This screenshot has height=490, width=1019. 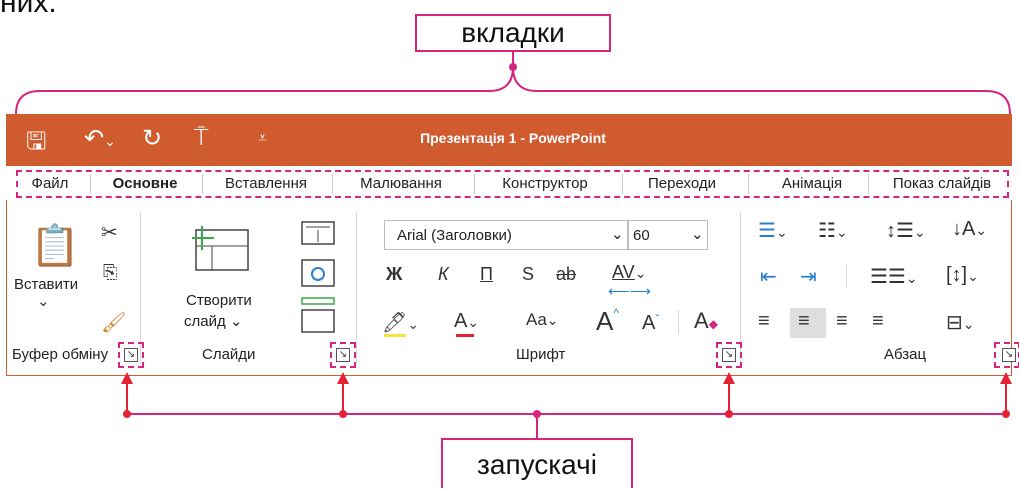 I want to click on font-name-select: Arial (Заголовки) ⌄, so click(x=506, y=235).